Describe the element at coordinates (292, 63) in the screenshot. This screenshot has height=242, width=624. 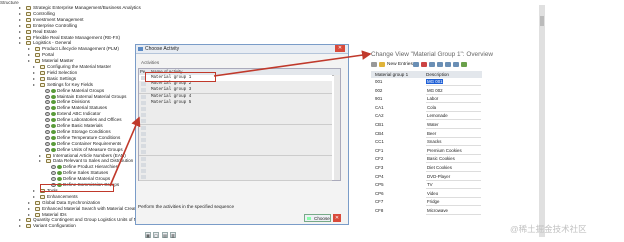
I see `arrow-dialog-to-view` at that location.